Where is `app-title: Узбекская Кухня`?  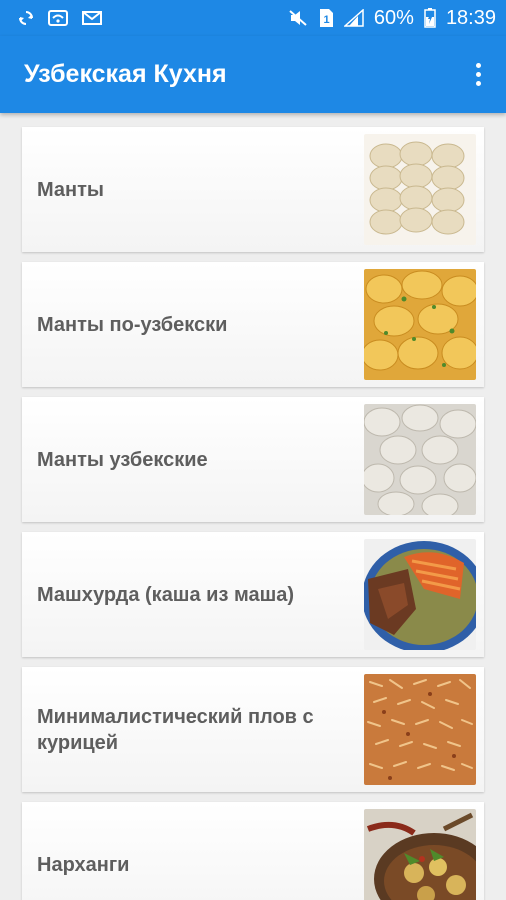
app-title: Узбекская Кухня is located at coordinates (125, 74).